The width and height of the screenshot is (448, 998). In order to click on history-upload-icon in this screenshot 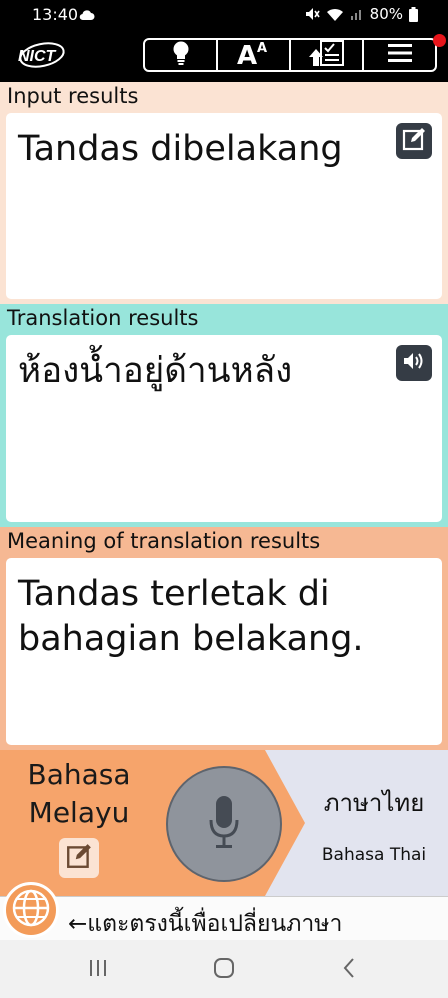, I will do `click(327, 55)`.